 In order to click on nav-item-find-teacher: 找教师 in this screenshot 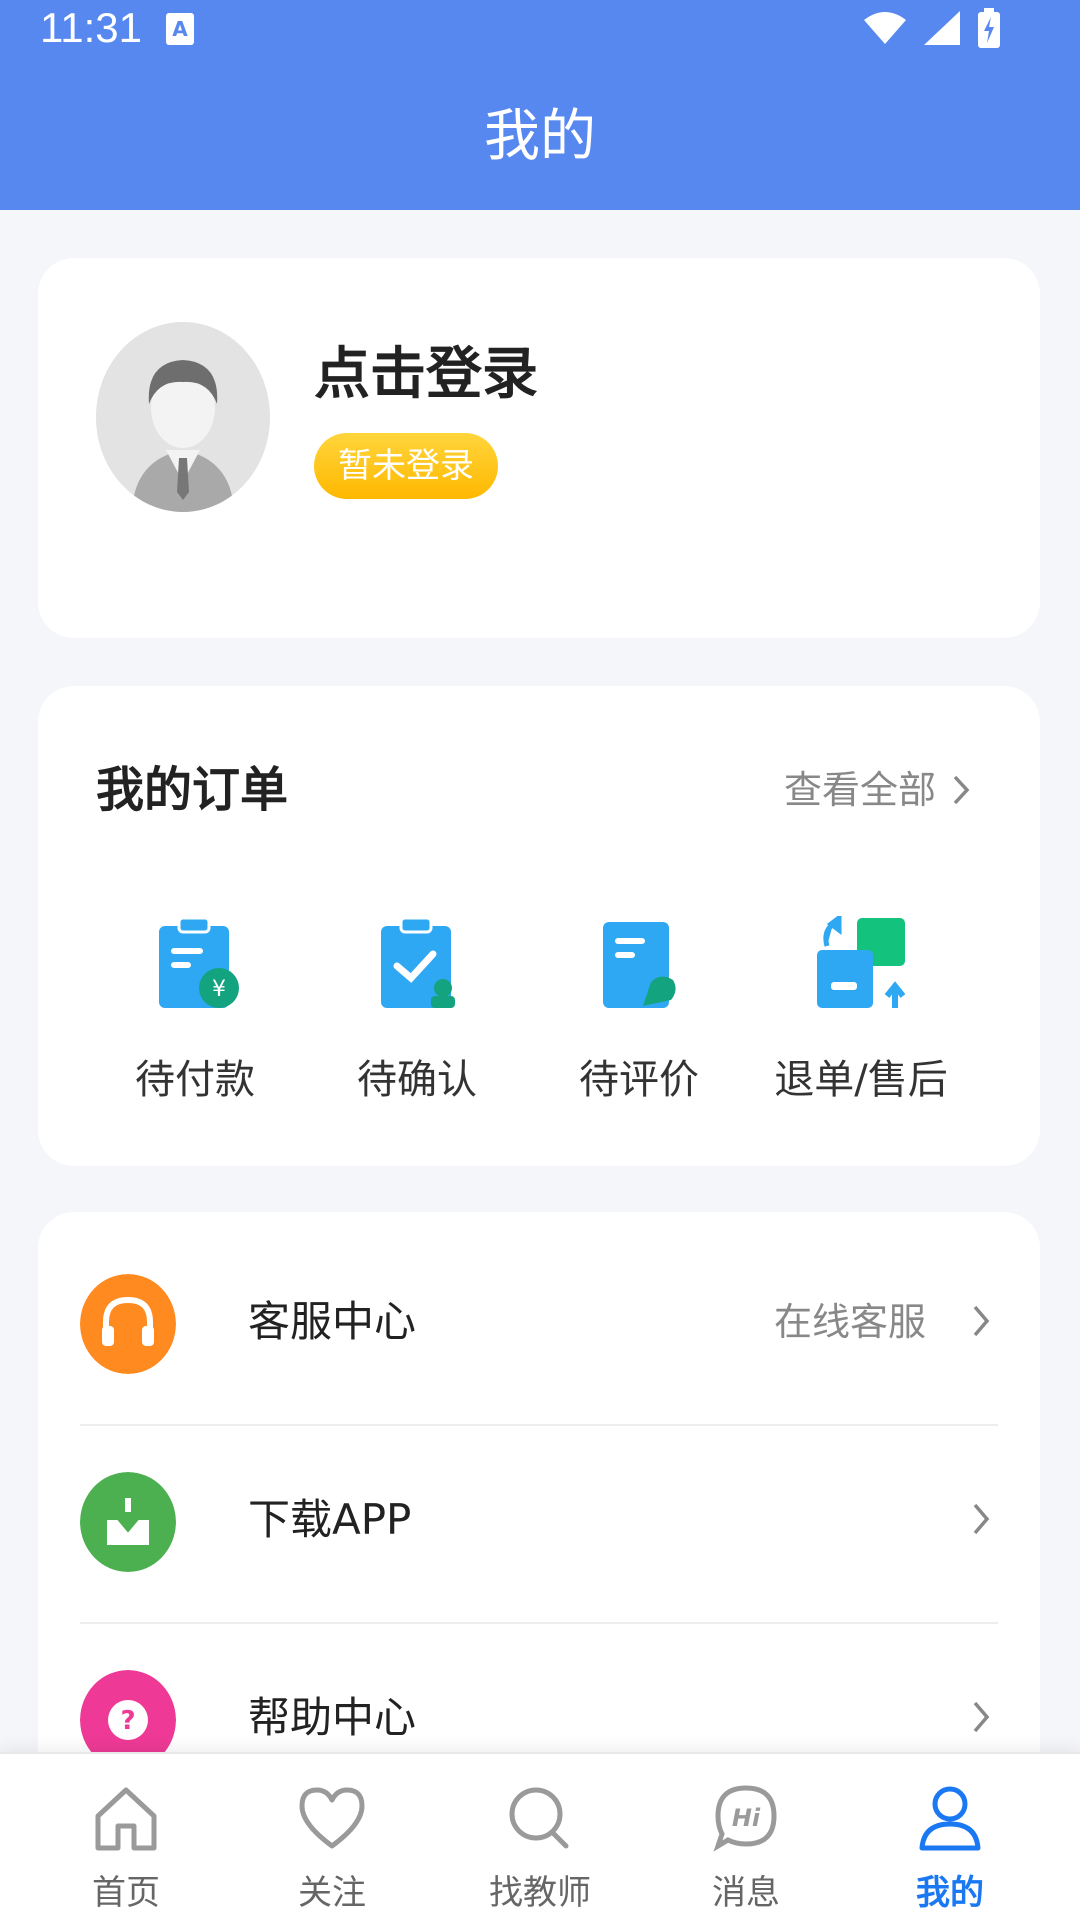, I will do `click(540, 1837)`.